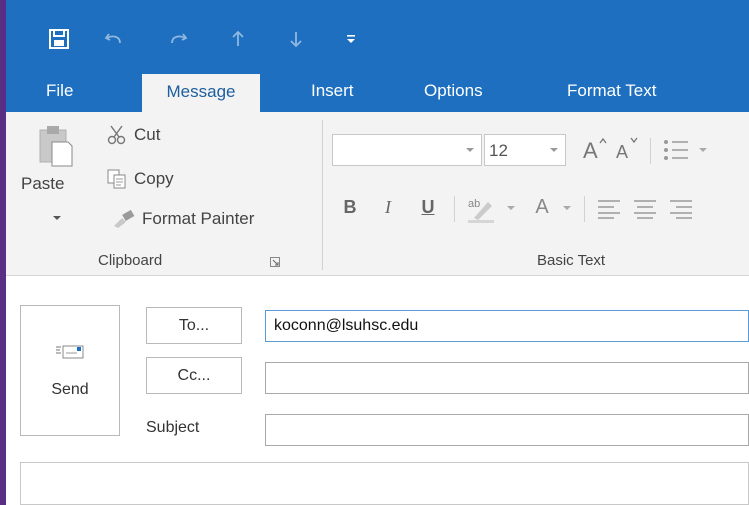  Describe the element at coordinates (332, 91) in the screenshot. I see `tab-insert: Insert` at that location.